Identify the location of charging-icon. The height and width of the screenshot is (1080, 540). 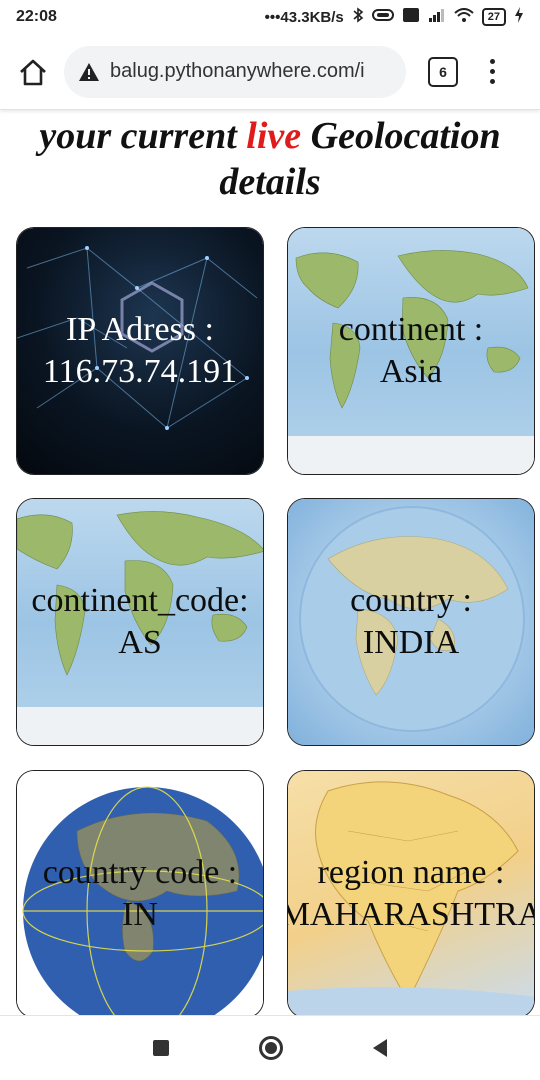
(519, 17).